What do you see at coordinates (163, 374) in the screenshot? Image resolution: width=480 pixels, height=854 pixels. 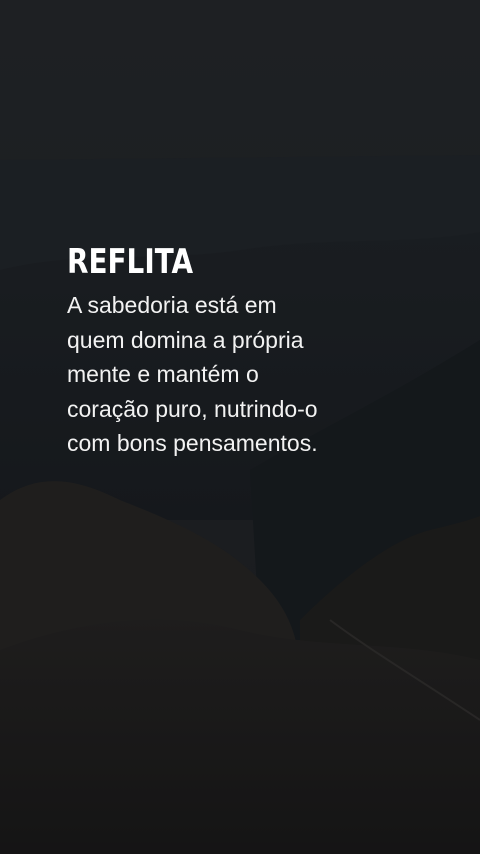 I see `quote-line: mente e mantém o` at bounding box center [163, 374].